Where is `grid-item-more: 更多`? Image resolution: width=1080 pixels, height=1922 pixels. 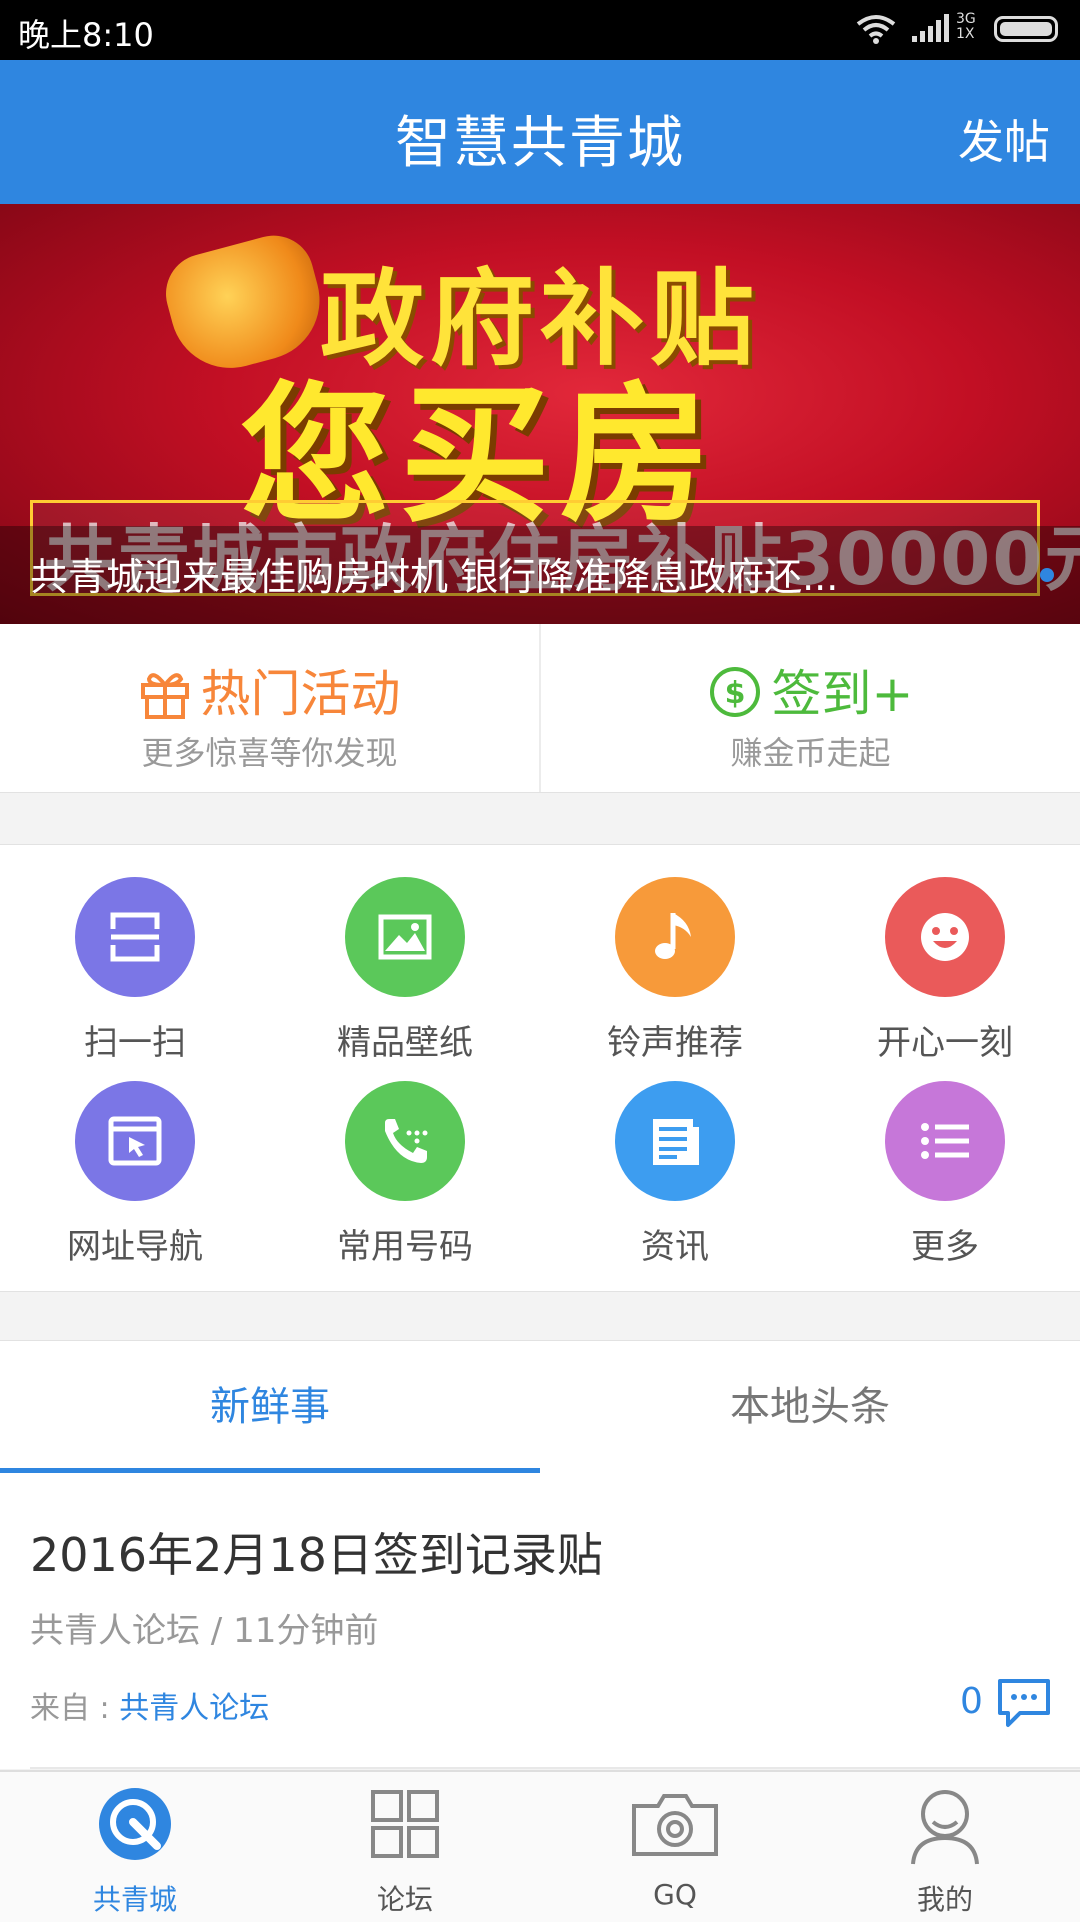
grid-item-more: 更多 is located at coordinates (945, 1181).